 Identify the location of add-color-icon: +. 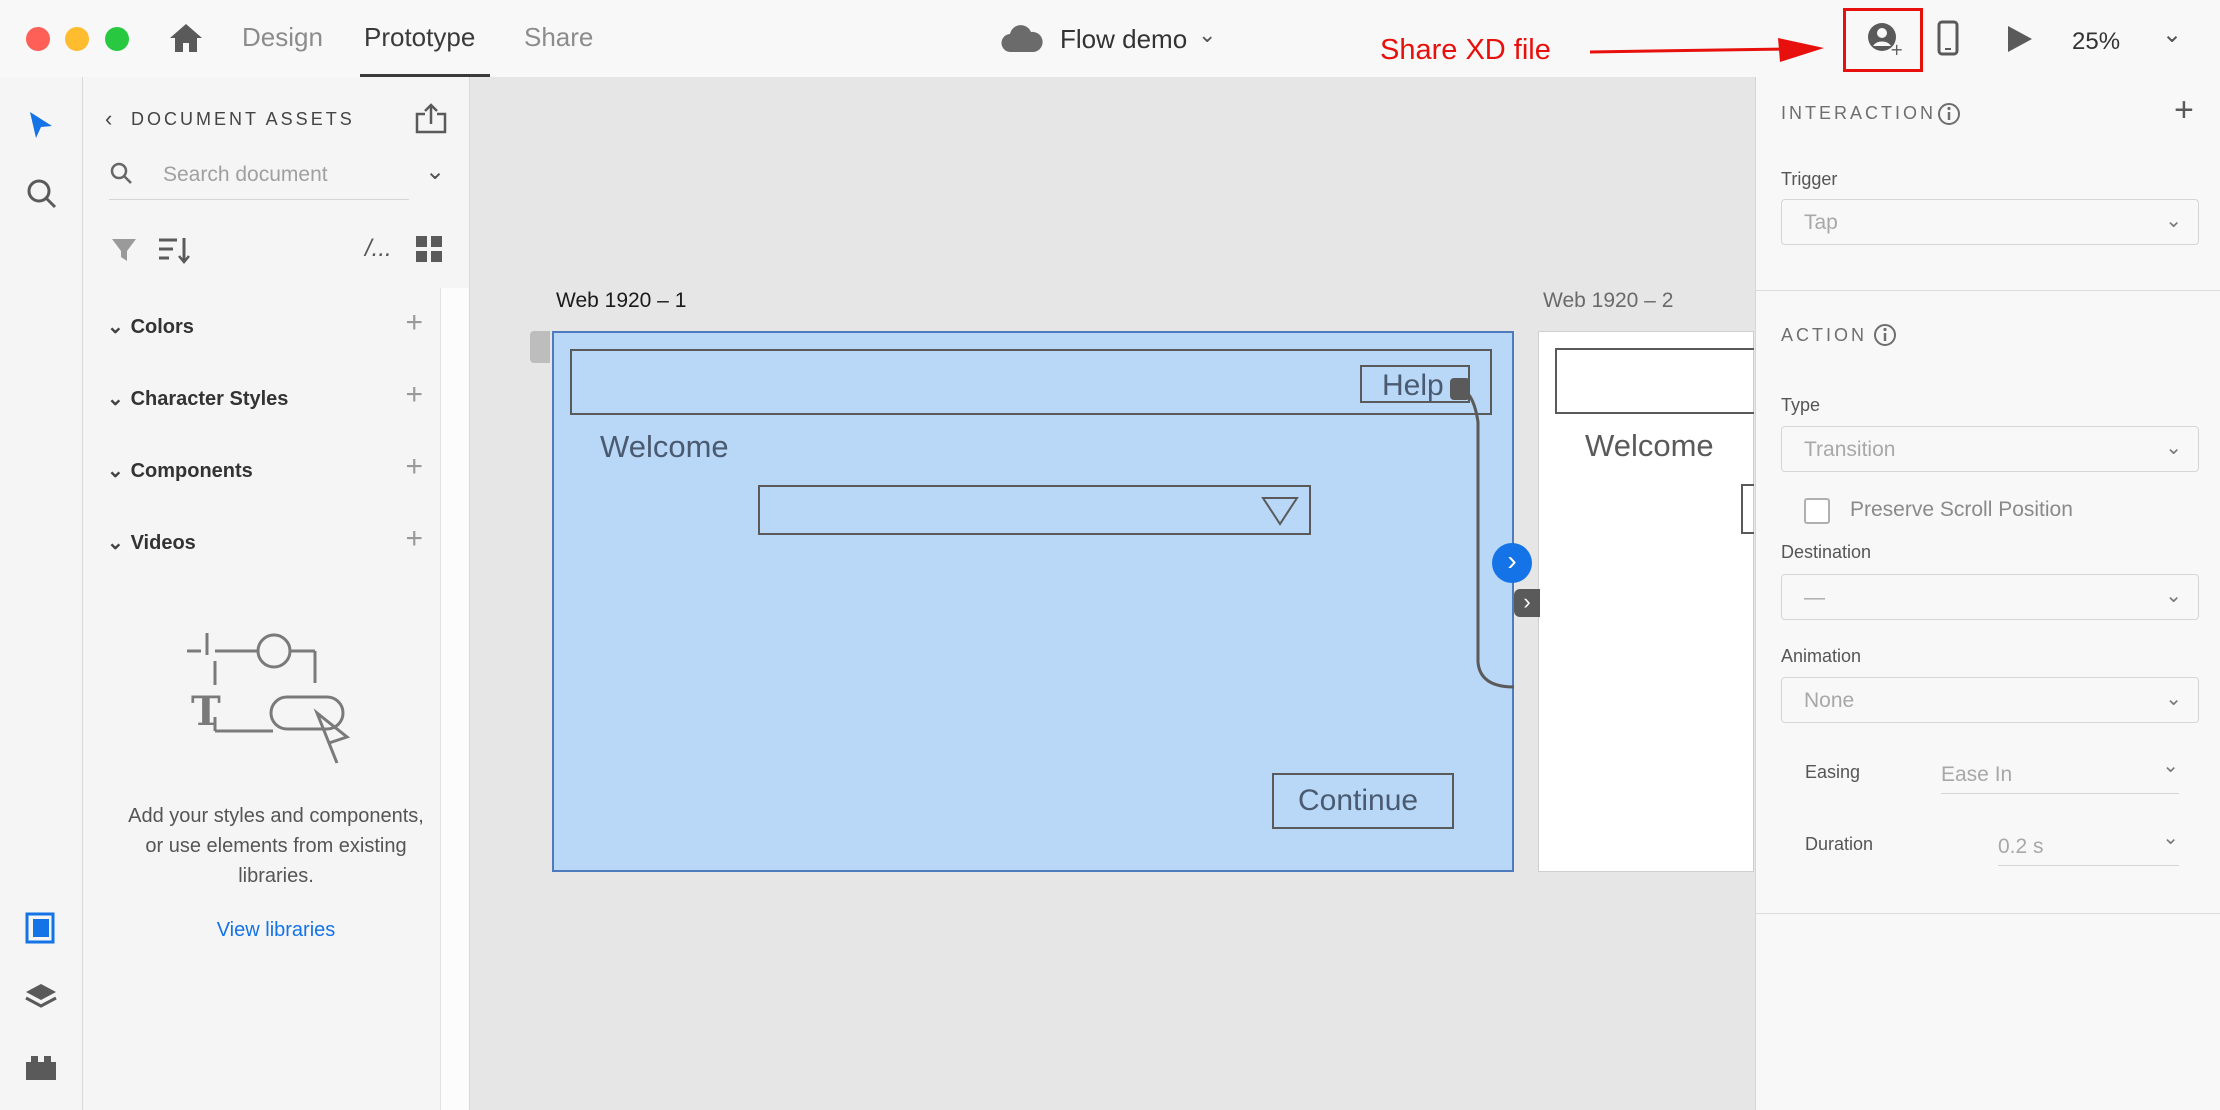
(414, 323).